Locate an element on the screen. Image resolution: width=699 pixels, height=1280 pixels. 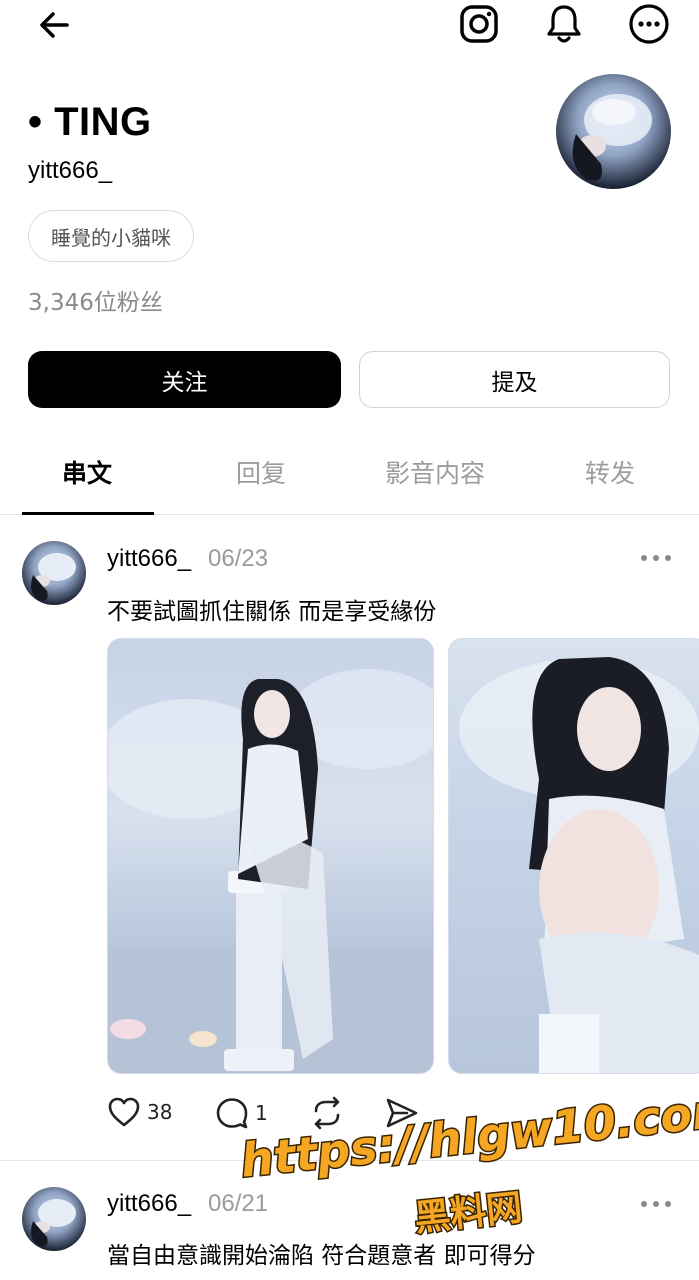
tab-replies: 回复 is located at coordinates (261, 472).